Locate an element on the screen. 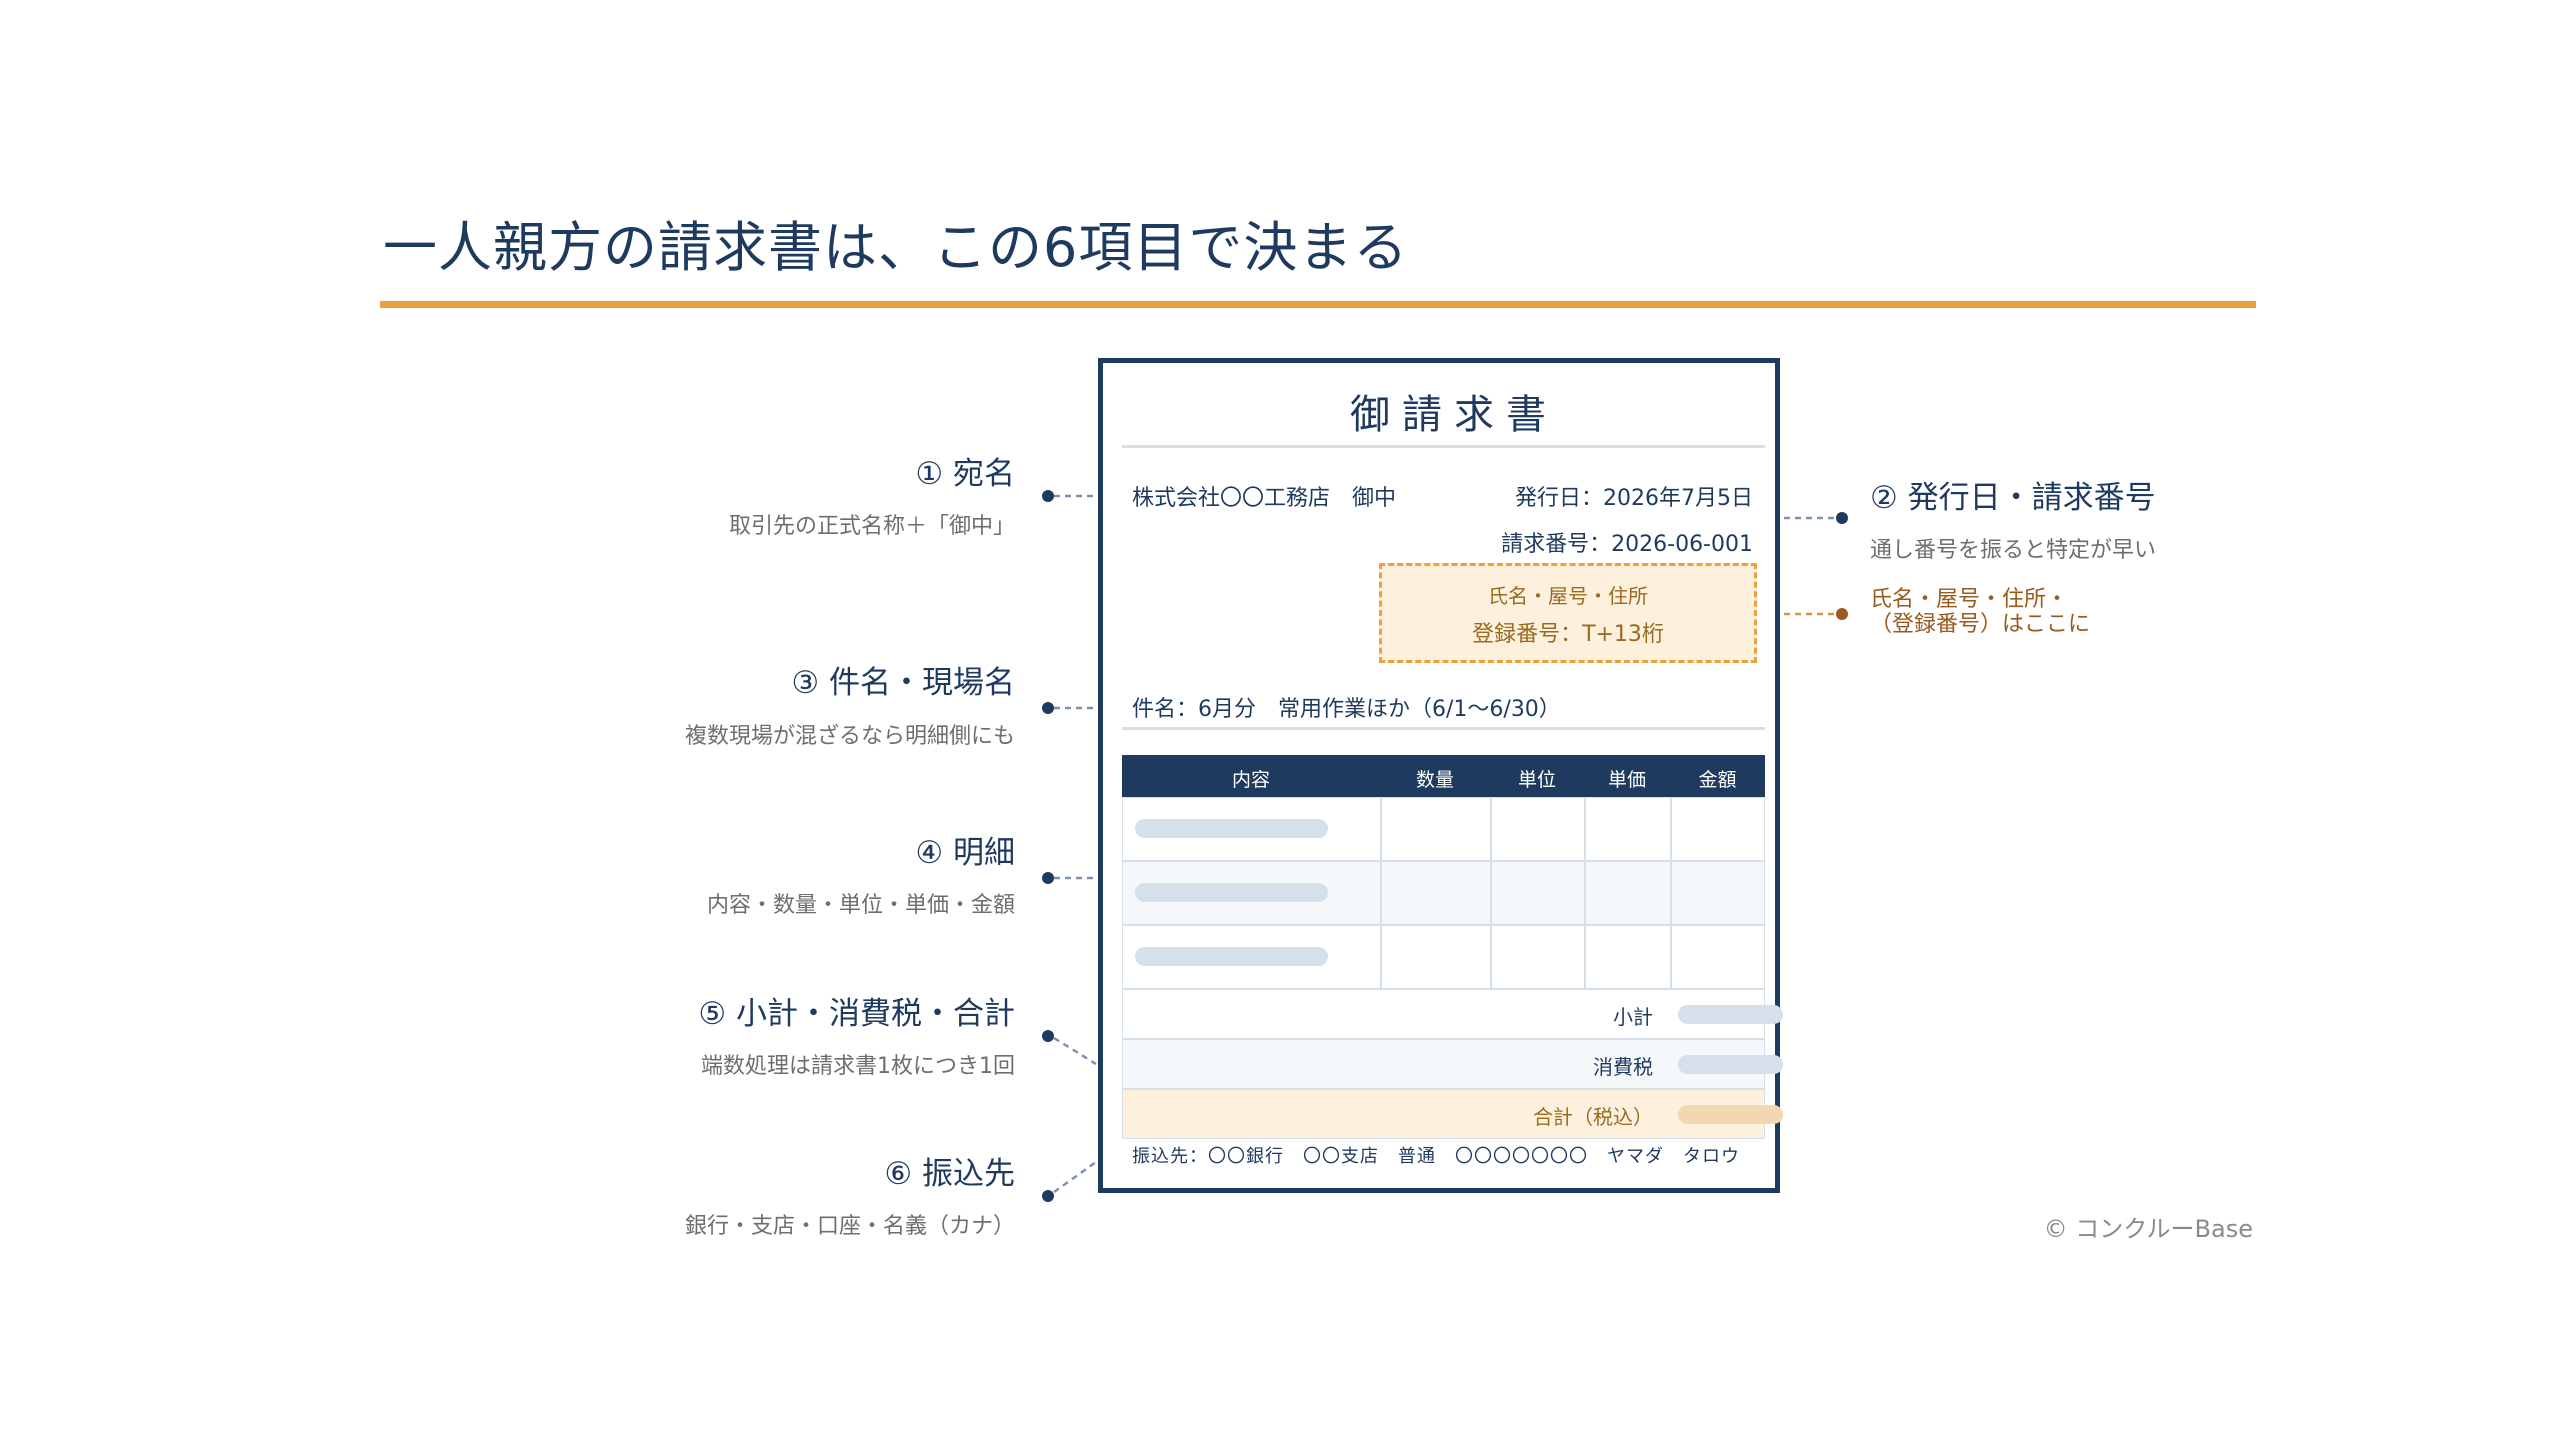  connector-dot-registration is located at coordinates (1842, 614).